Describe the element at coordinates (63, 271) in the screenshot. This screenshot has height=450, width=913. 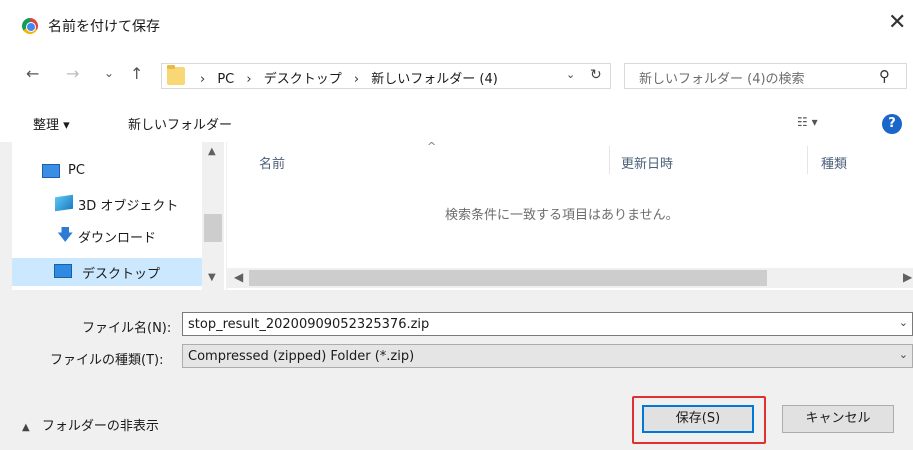
I see `desktop-icon` at that location.